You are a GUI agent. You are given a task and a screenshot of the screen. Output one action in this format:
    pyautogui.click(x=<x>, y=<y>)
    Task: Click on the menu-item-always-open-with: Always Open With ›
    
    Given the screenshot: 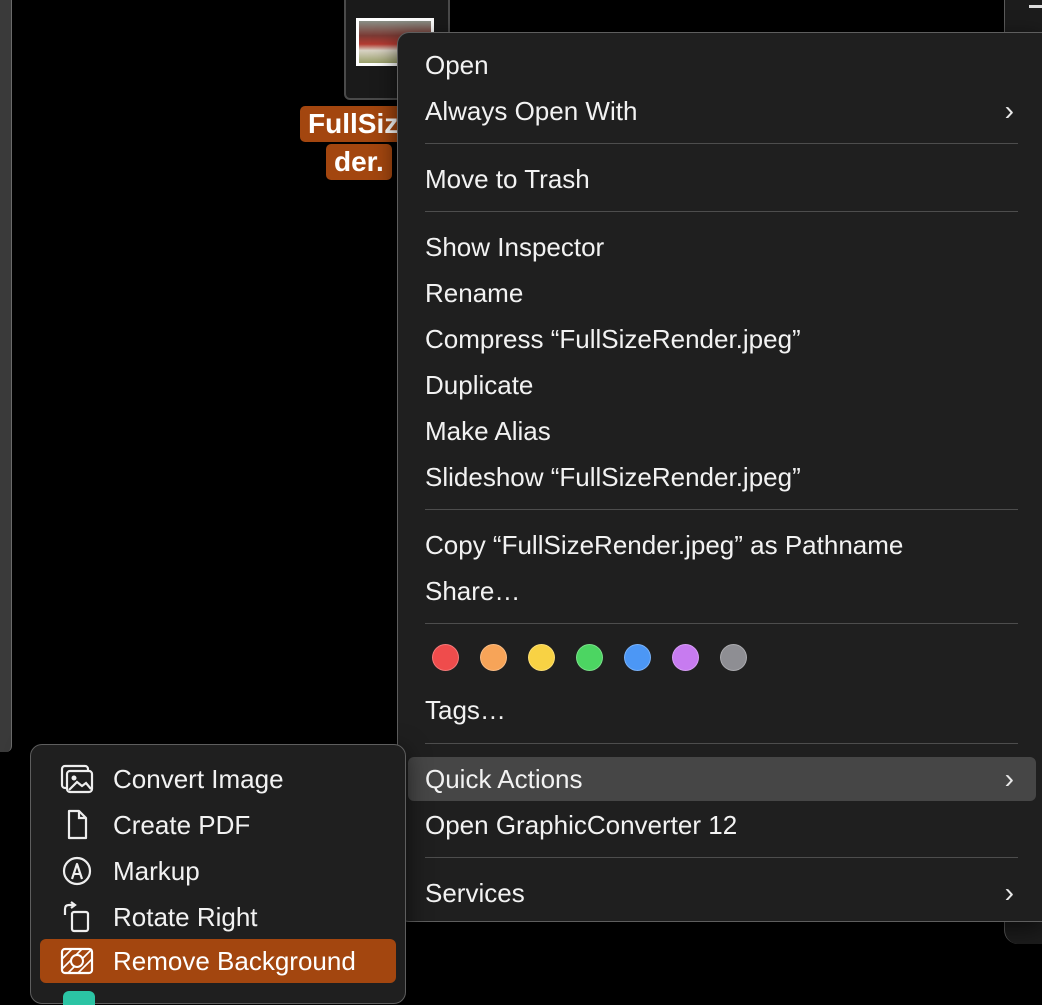 What is the action you would take?
    pyautogui.click(x=722, y=111)
    